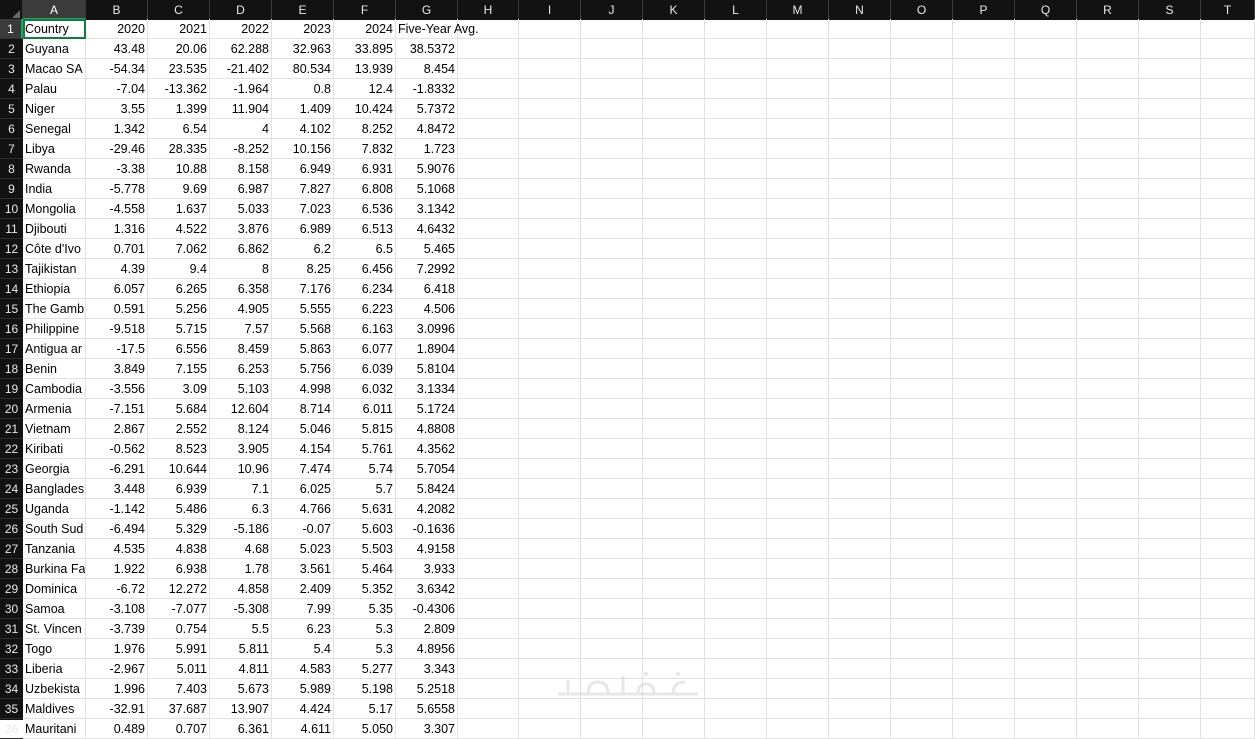 The width and height of the screenshot is (1255, 739). Describe the element at coordinates (241, 429) in the screenshot. I see `cell-d21: 8.124` at that location.